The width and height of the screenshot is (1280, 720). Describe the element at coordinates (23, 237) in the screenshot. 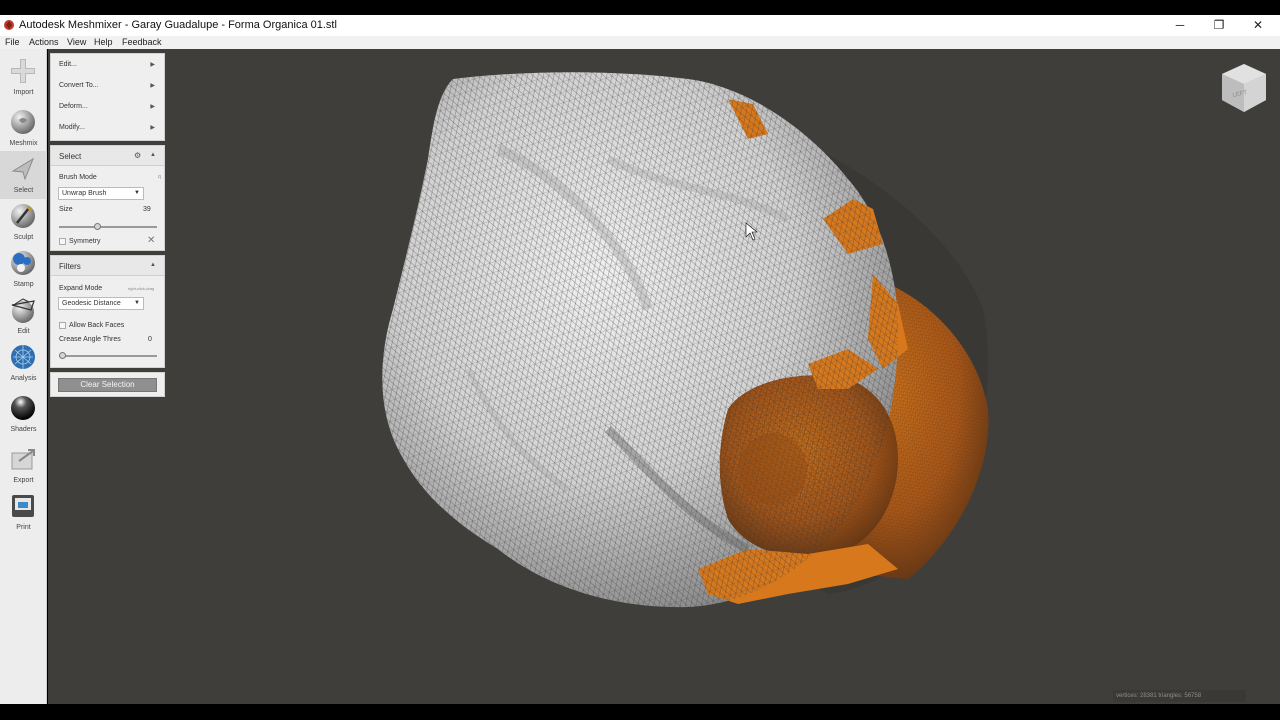

I see `tool-label: Sculpt` at that location.